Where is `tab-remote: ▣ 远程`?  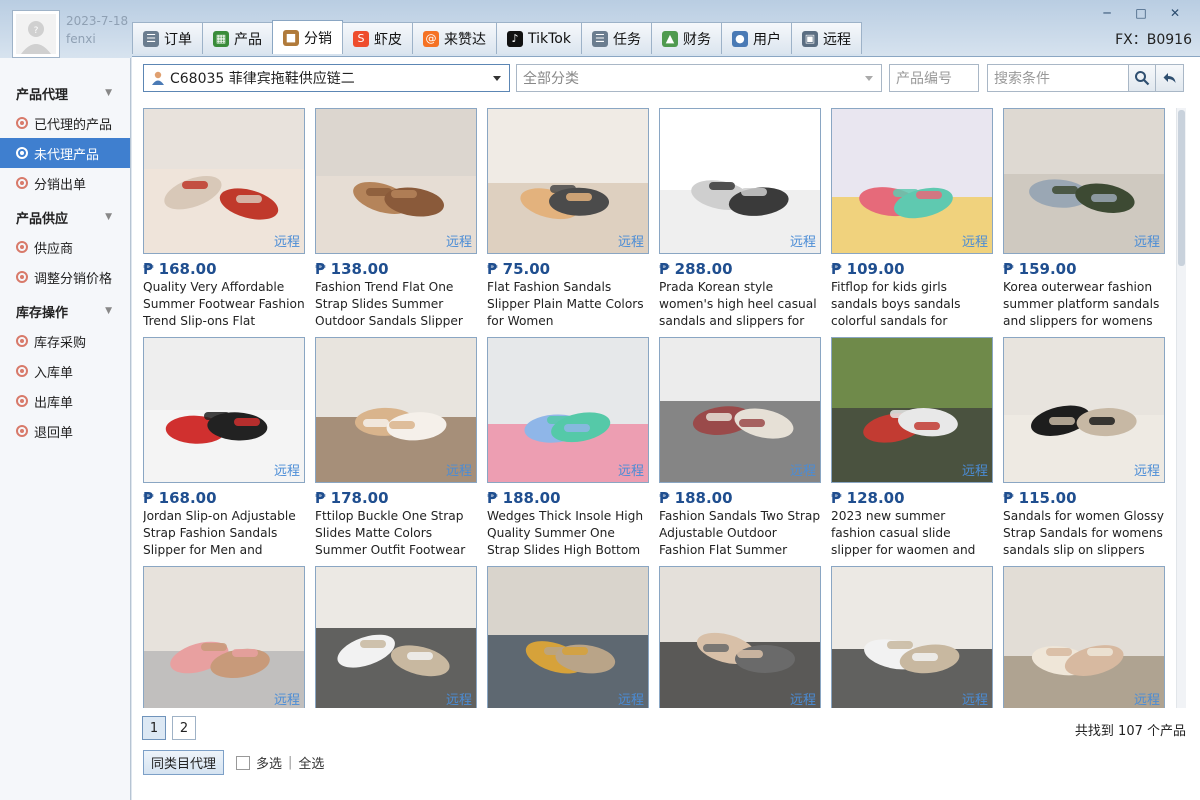 tab-remote: ▣ 远程 is located at coordinates (826, 38).